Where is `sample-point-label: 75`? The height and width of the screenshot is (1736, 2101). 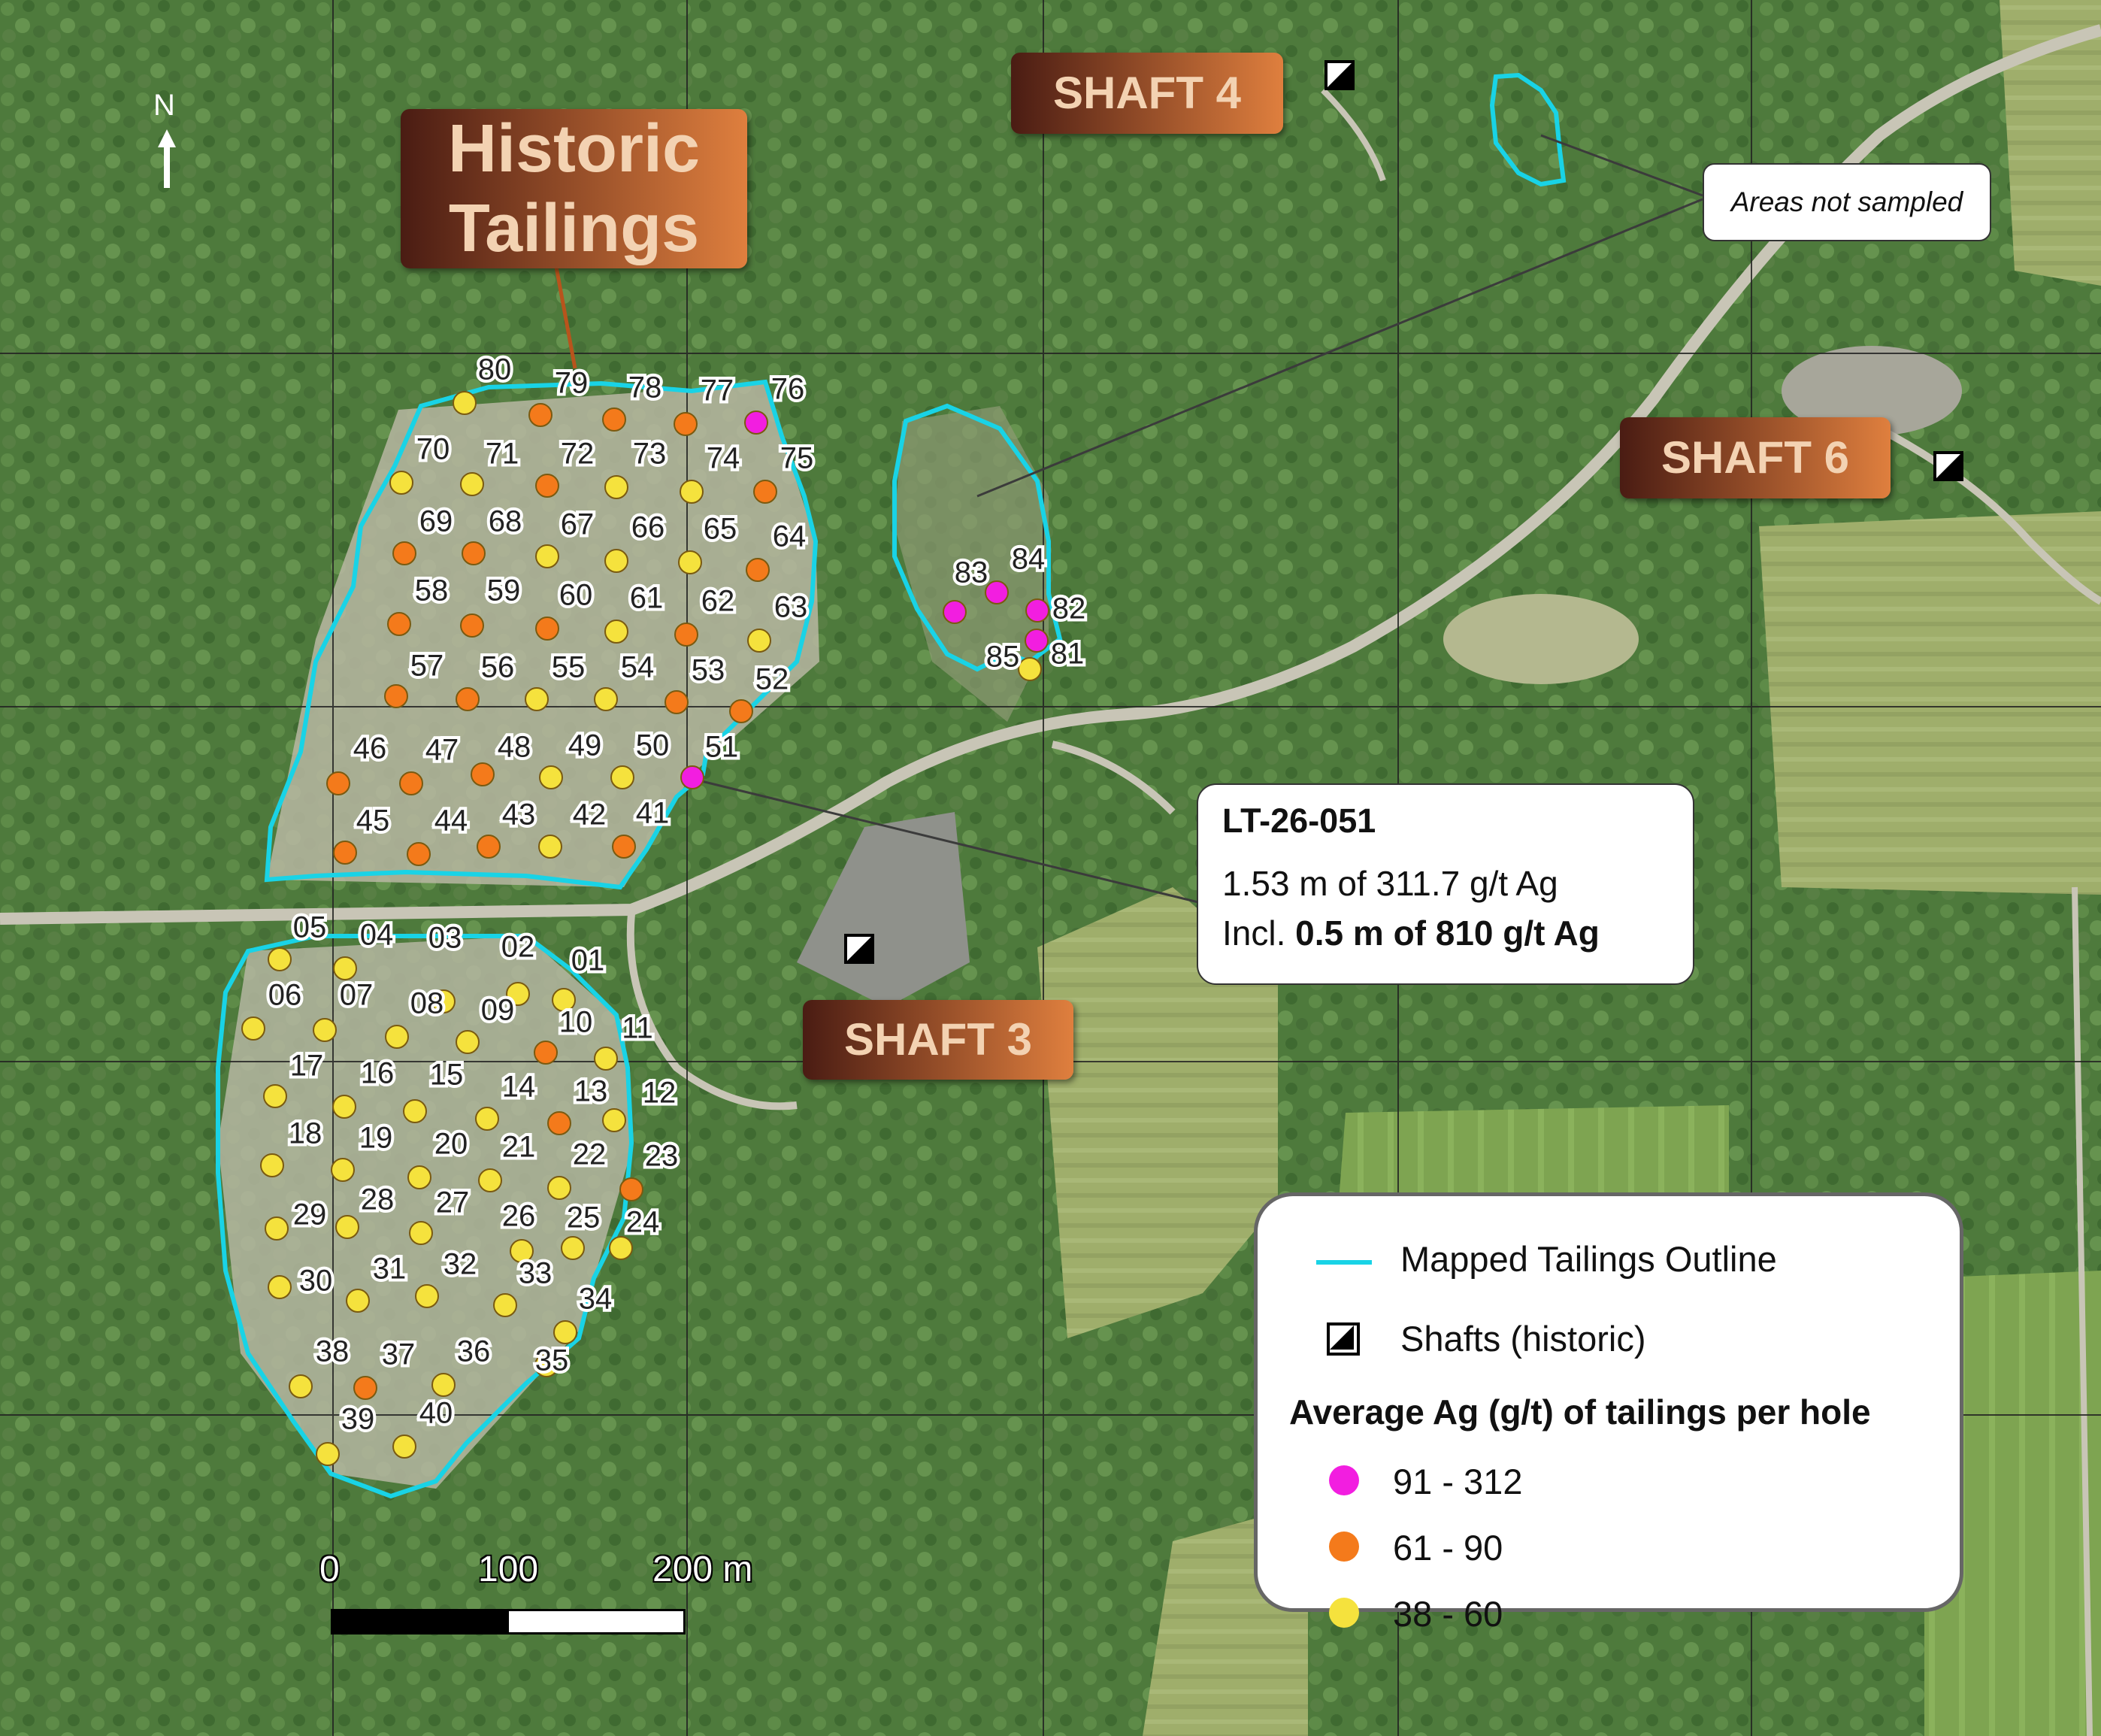 sample-point-label: 75 is located at coordinates (797, 458).